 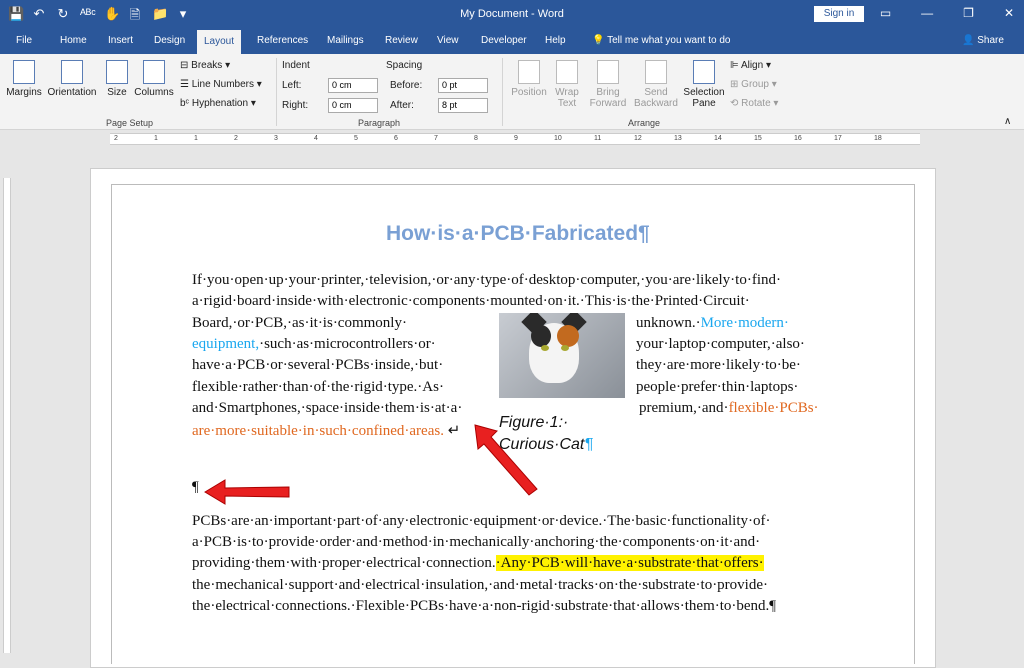 I want to click on columns-button: Columns, so click(x=154, y=79).